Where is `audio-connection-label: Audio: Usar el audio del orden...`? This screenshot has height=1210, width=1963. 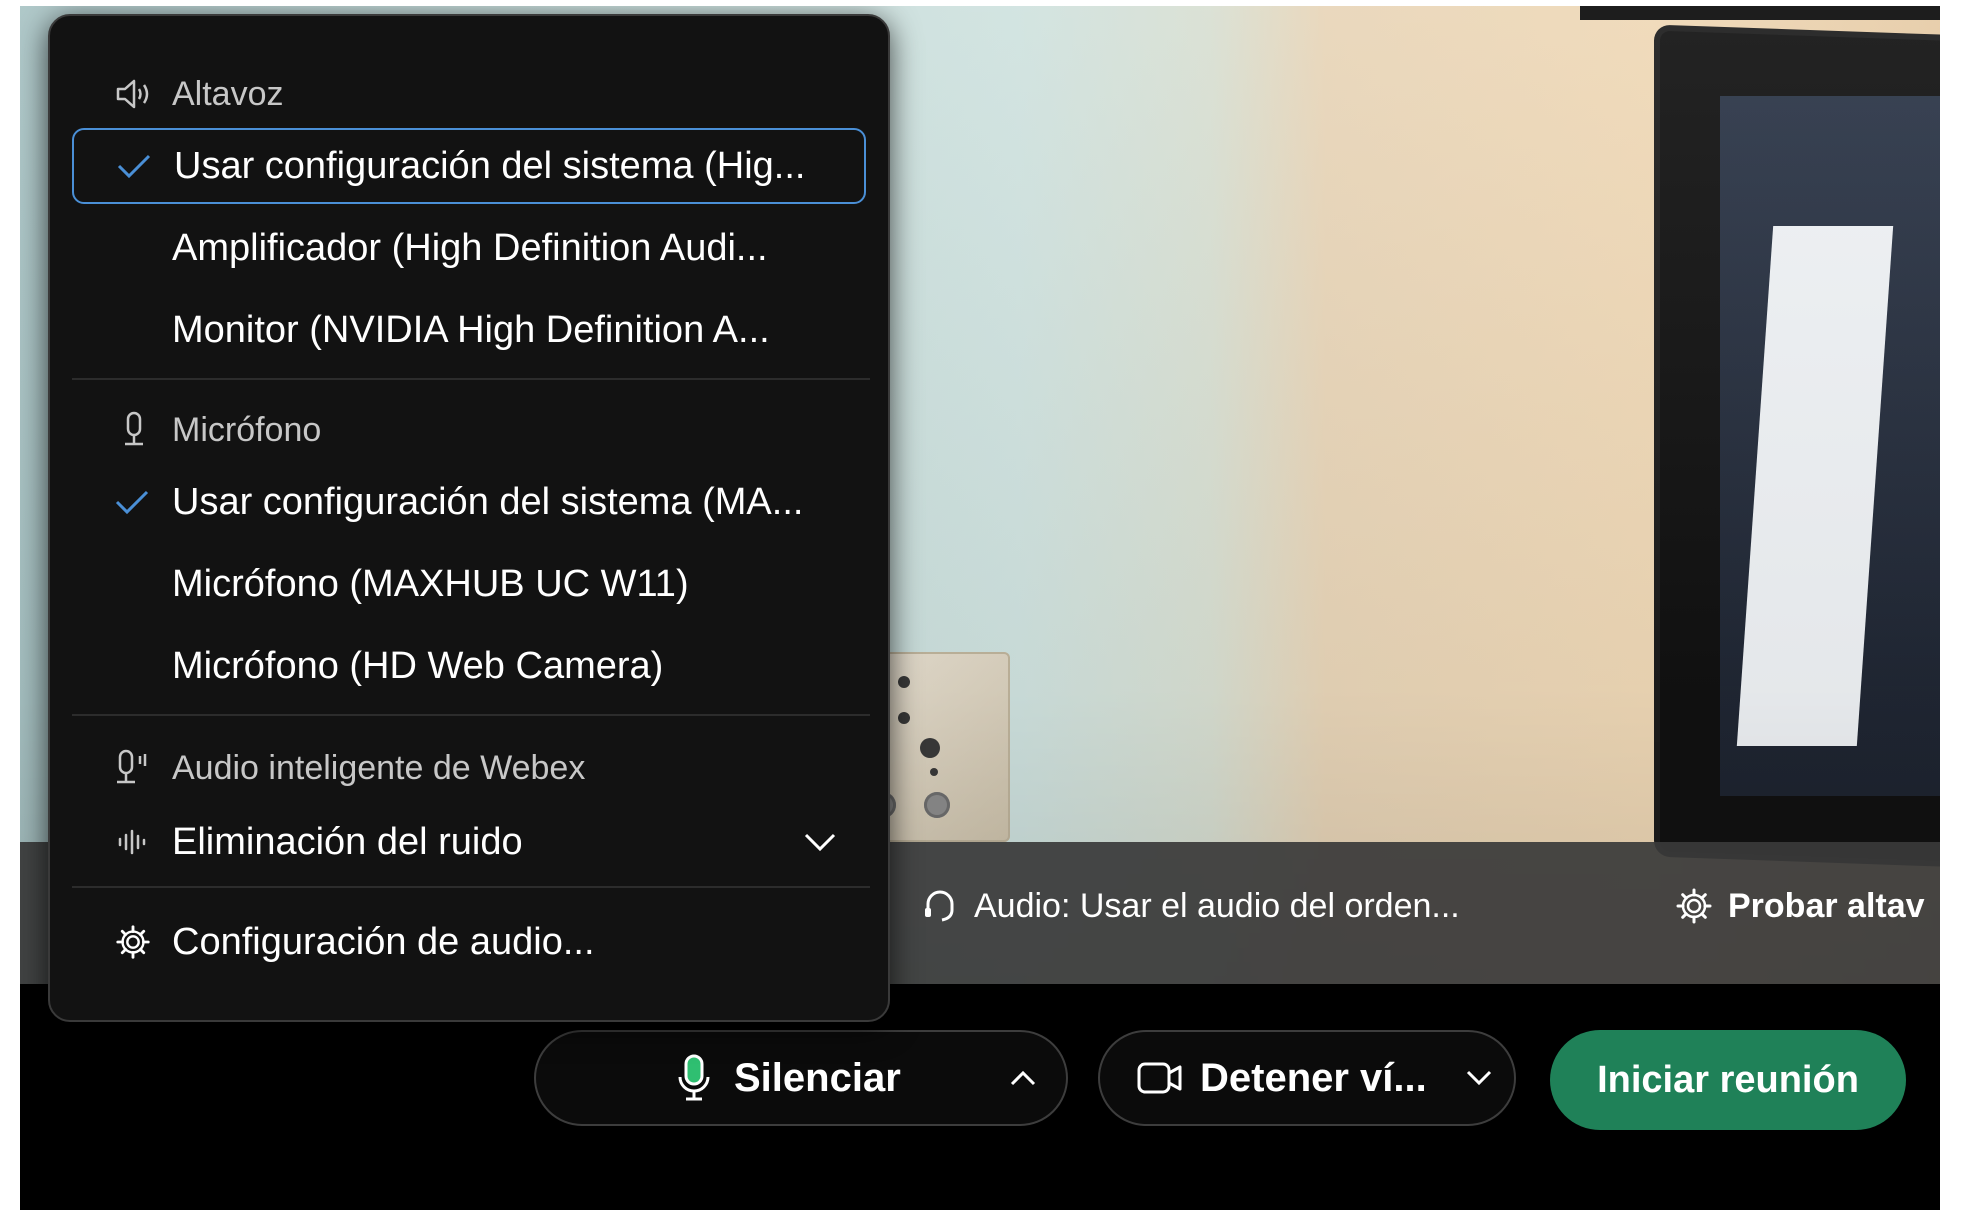
audio-connection-label: Audio: Usar el audio del orden... is located at coordinates (1217, 905).